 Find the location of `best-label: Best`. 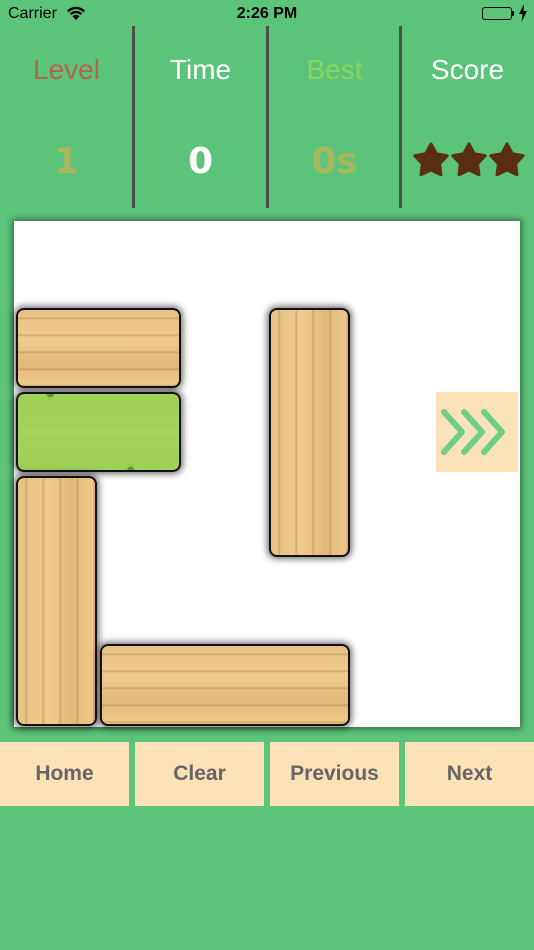

best-label: Best is located at coordinates (334, 69).